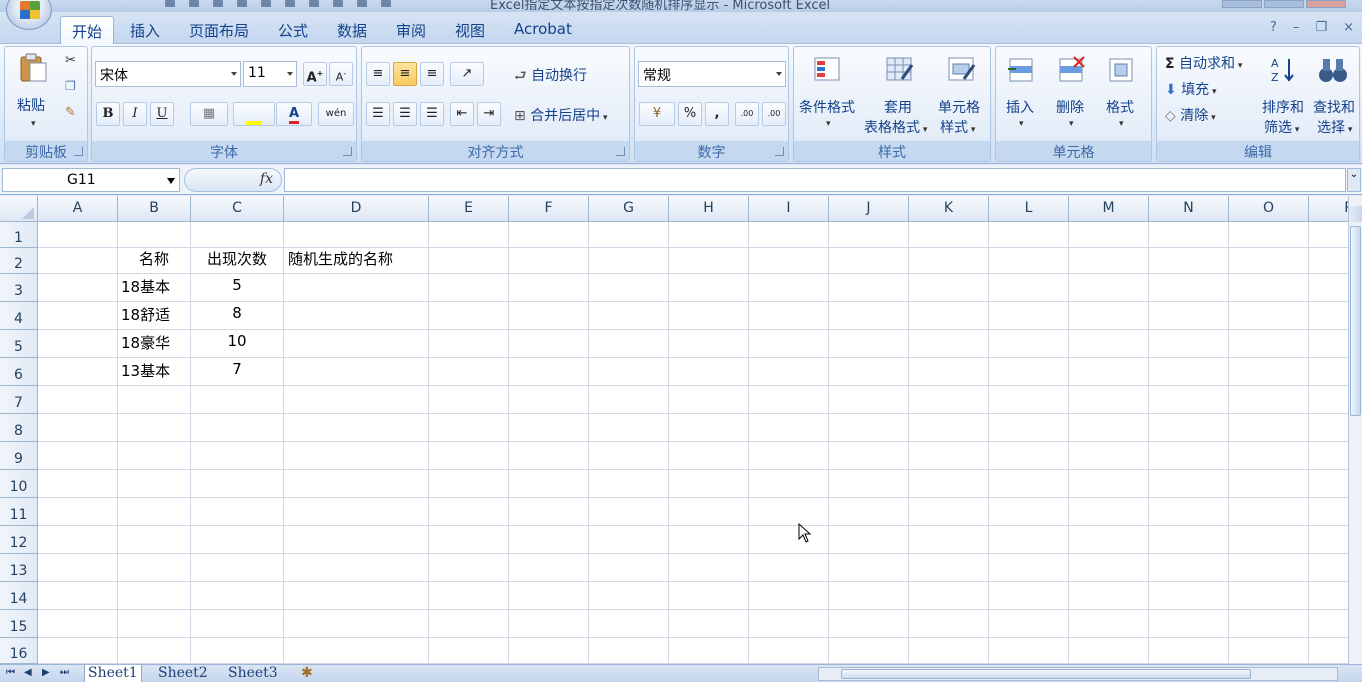 This screenshot has height=682, width=1362. Describe the element at coordinates (108, 114) in the screenshot. I see `bold-button: B` at that location.